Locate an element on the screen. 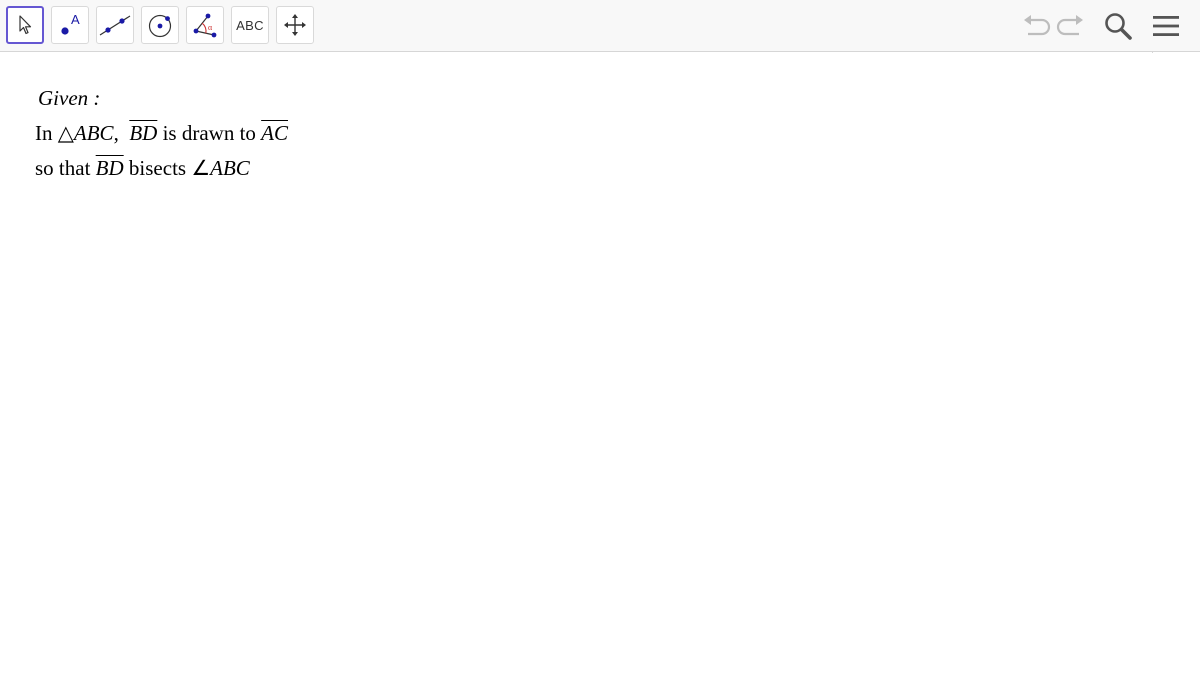 This screenshot has width=1200, height=700. menu-icon is located at coordinates (1166, 26).